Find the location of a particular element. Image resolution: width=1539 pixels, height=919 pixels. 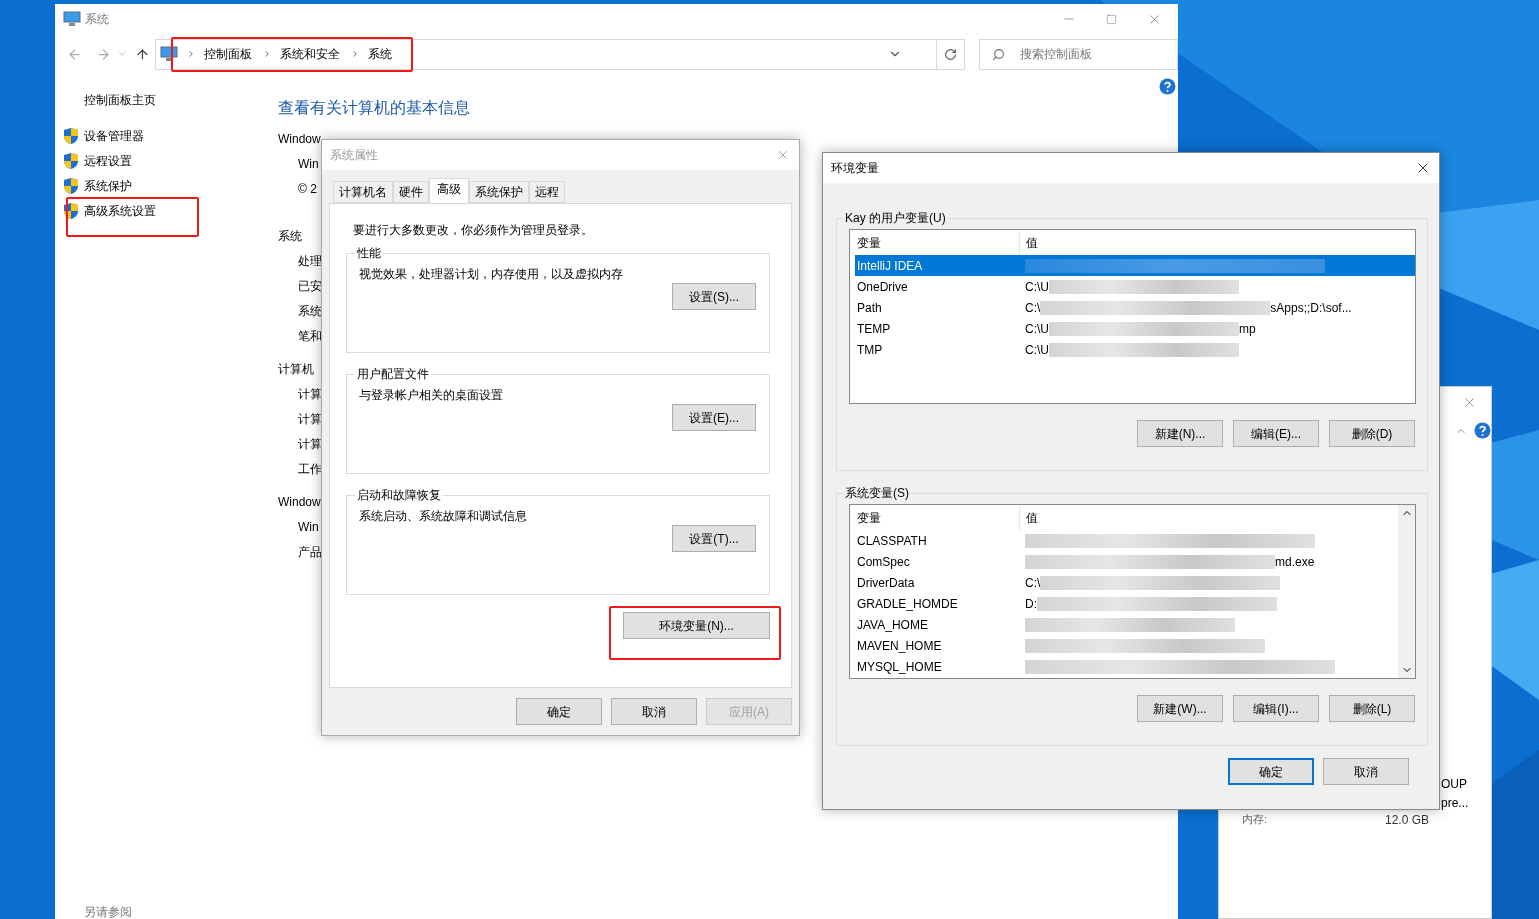

variable-row: TMP C:\U is located at coordinates (1135, 349).